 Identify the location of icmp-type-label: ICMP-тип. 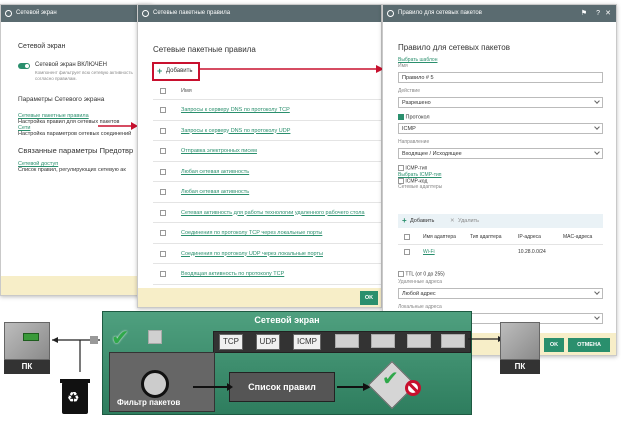
(416, 168).